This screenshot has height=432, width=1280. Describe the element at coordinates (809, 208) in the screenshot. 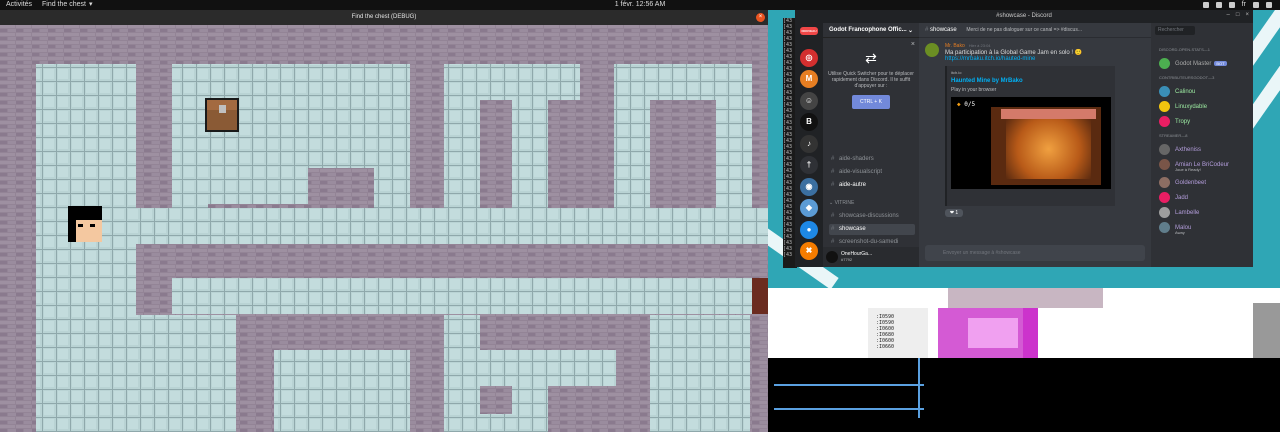

I see `server-icon: ◆` at that location.